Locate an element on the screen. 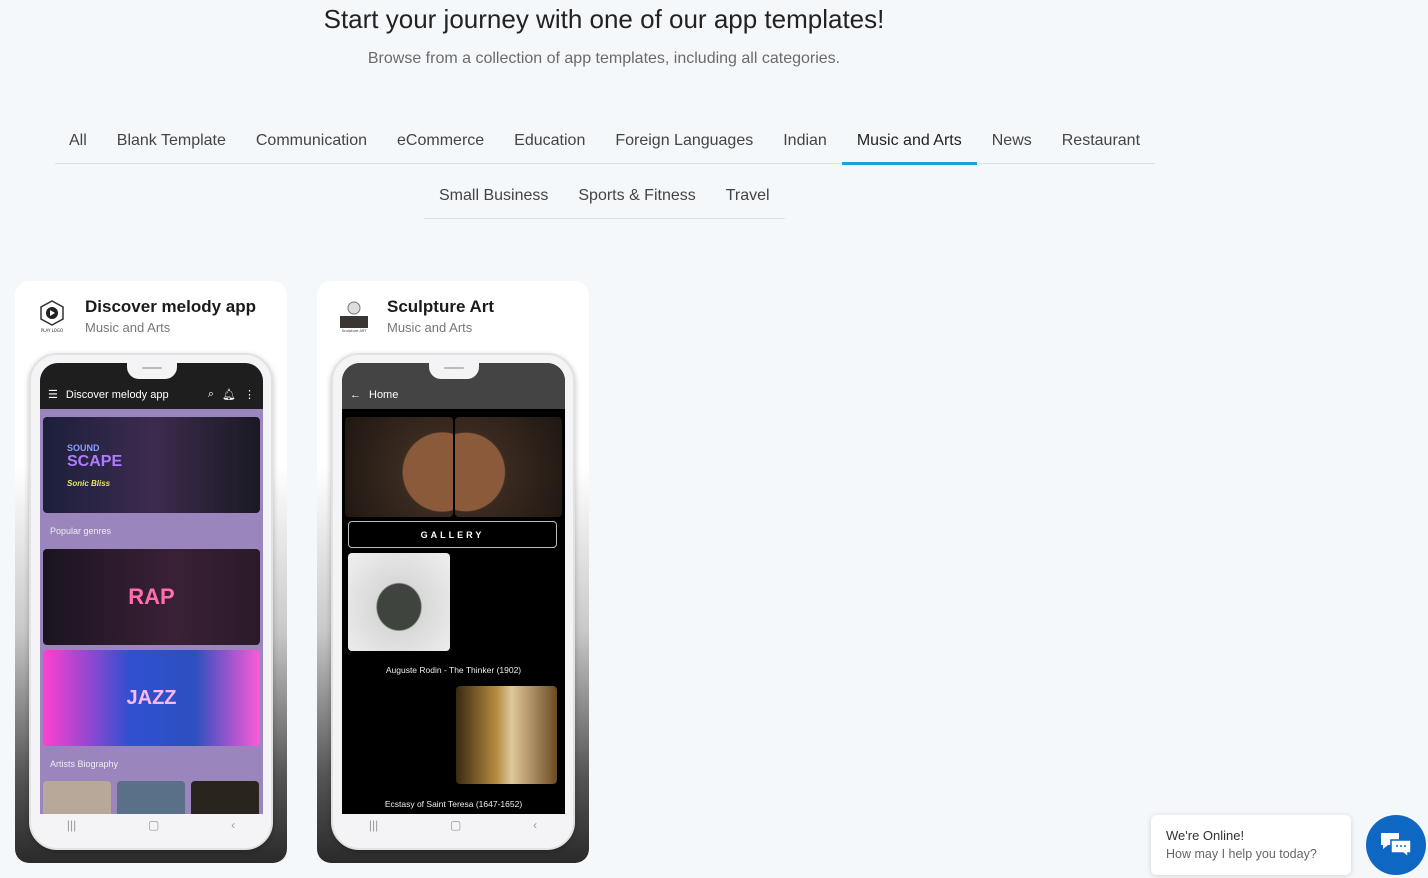  tab-small-business: Small Business is located at coordinates (493, 195).